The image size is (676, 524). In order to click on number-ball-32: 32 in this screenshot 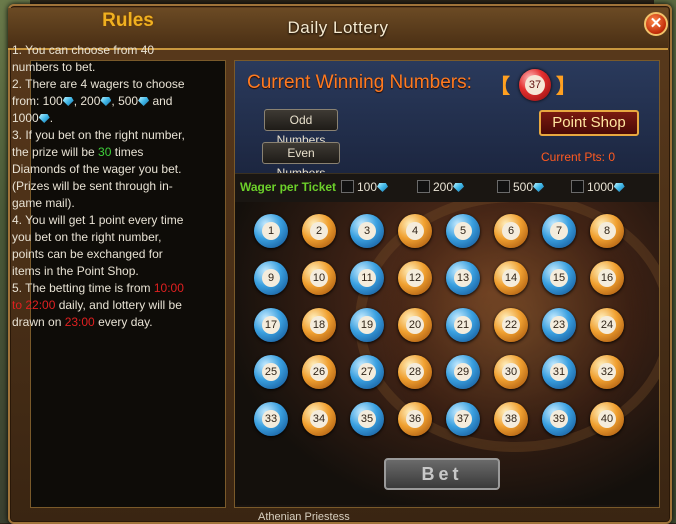, I will do `click(607, 372)`.